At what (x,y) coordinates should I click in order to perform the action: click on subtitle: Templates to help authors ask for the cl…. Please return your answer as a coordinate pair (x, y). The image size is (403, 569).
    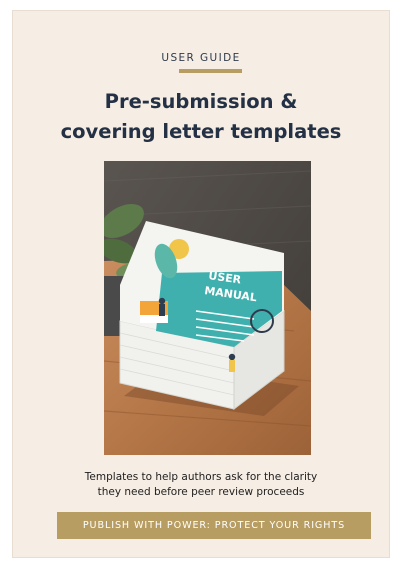
    Looking at the image, I should click on (201, 485).